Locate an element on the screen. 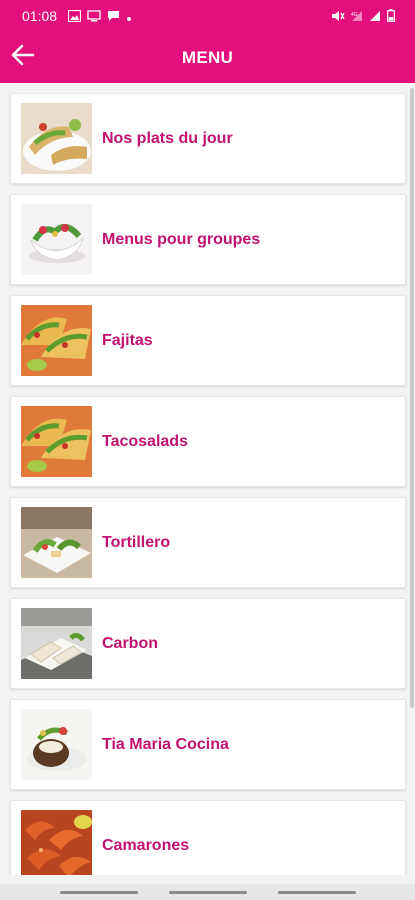 Image resolution: width=415 pixels, height=900 pixels. menu-item-camarones: Camarones is located at coordinates (208, 837).